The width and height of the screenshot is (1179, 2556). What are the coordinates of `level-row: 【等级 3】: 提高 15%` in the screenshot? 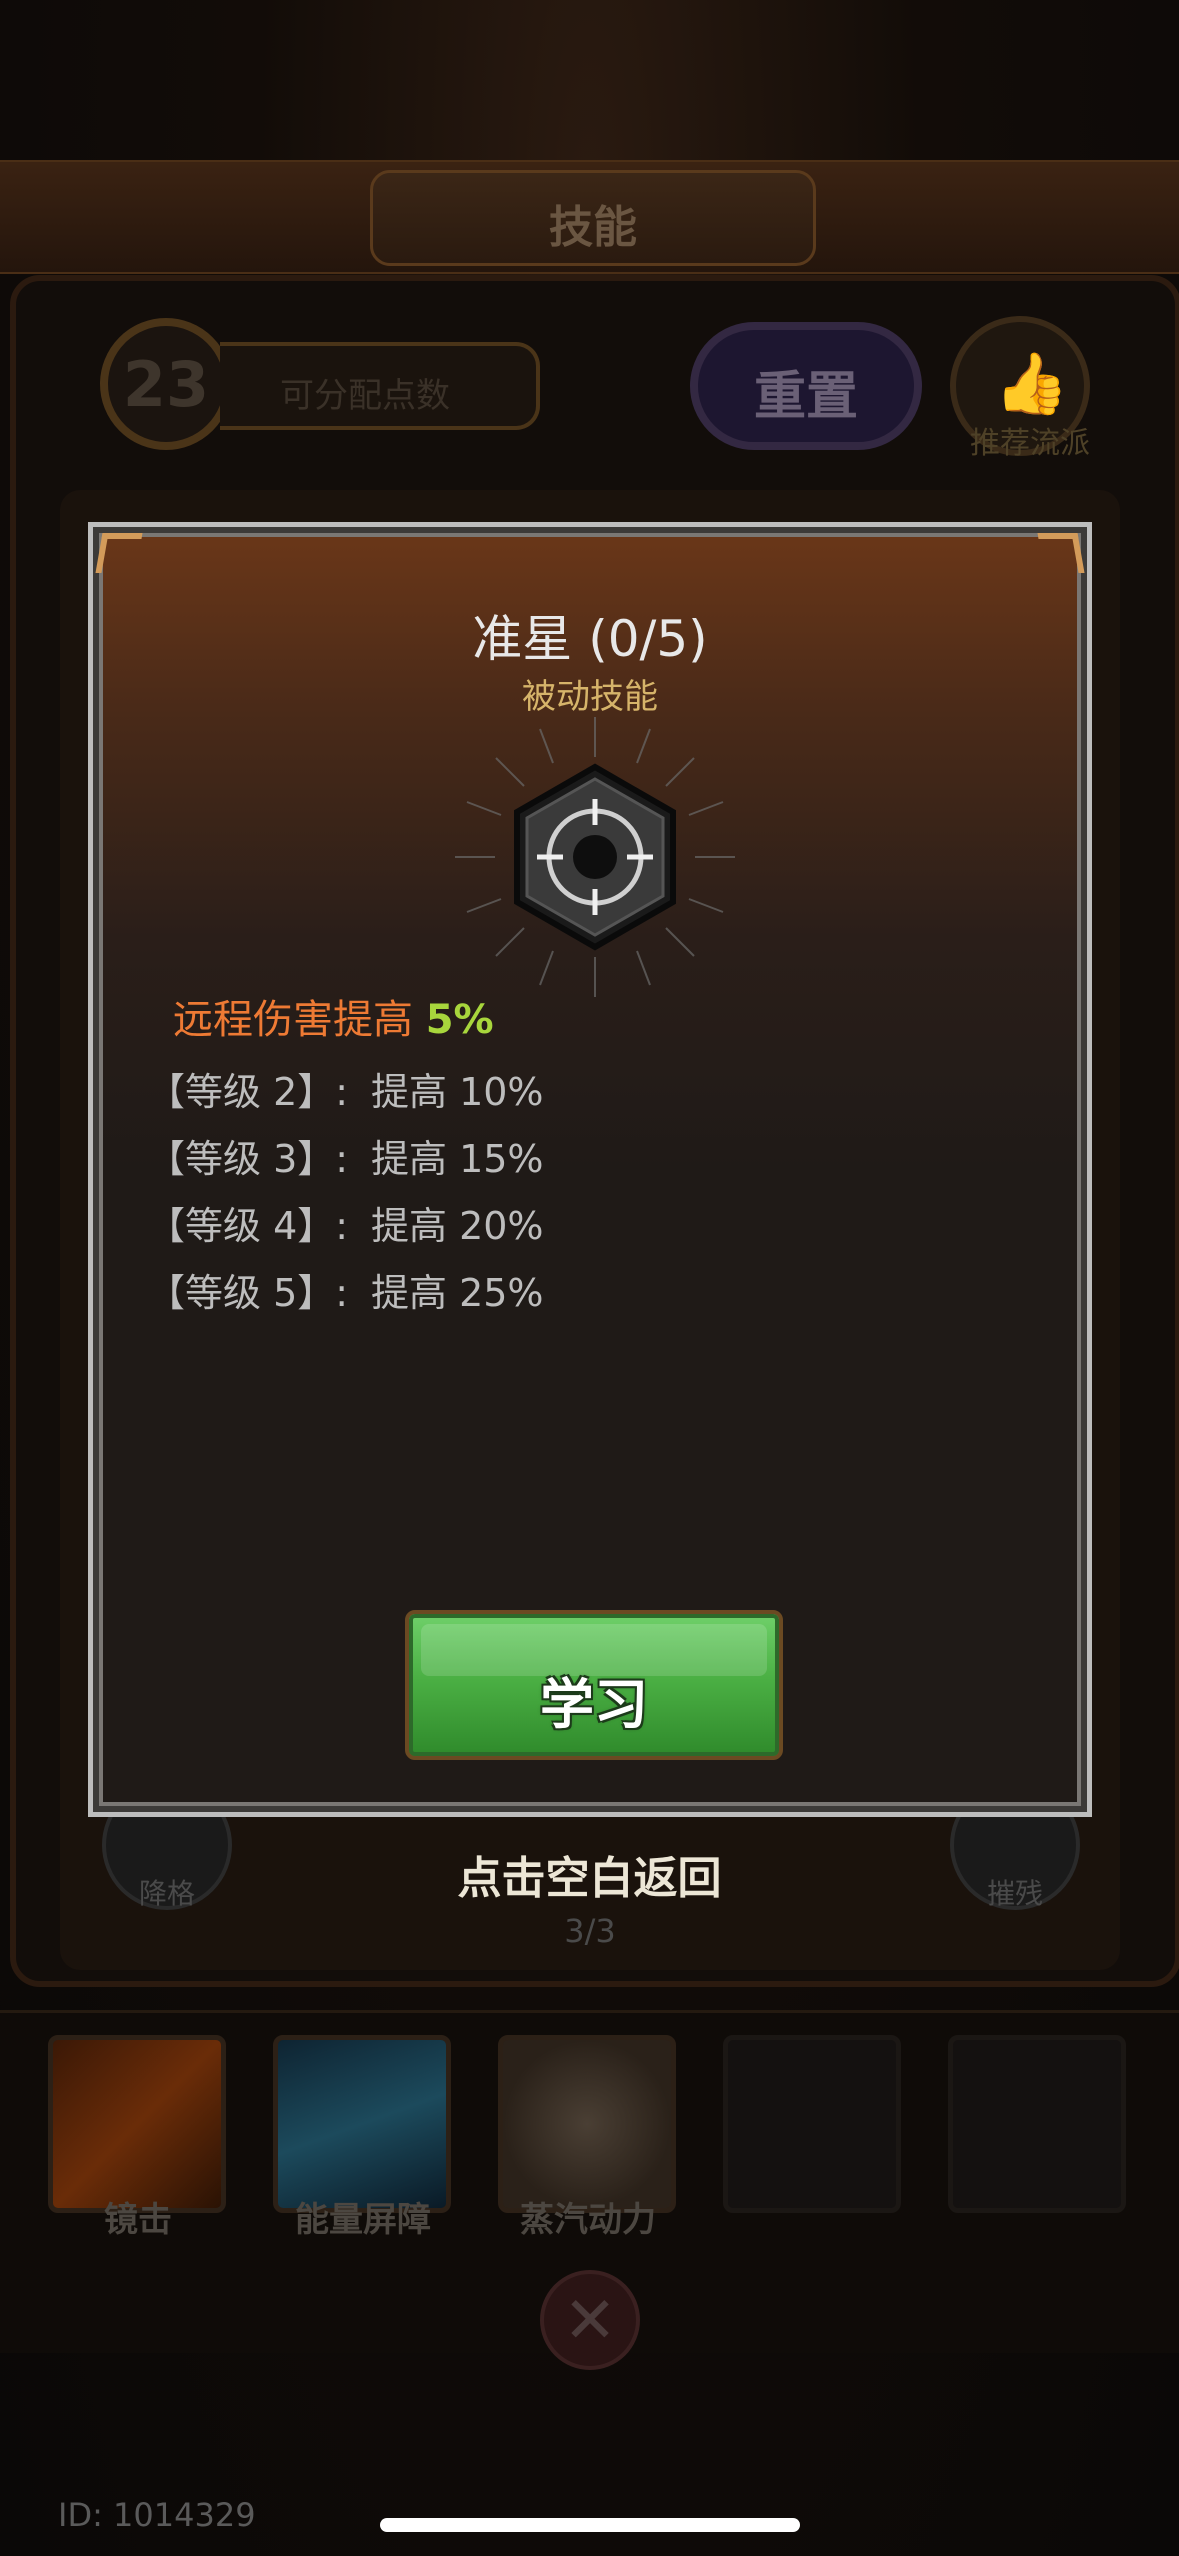 It's located at (345, 1155).